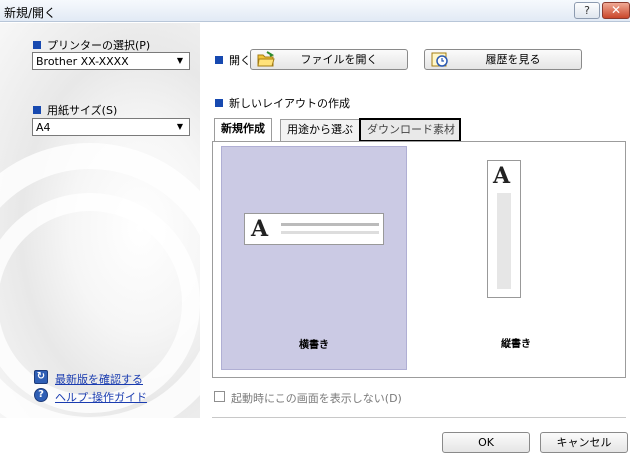  What do you see at coordinates (75, 110) in the screenshot?
I see `paper-size-label: 用紙サイズ(S)` at bounding box center [75, 110].